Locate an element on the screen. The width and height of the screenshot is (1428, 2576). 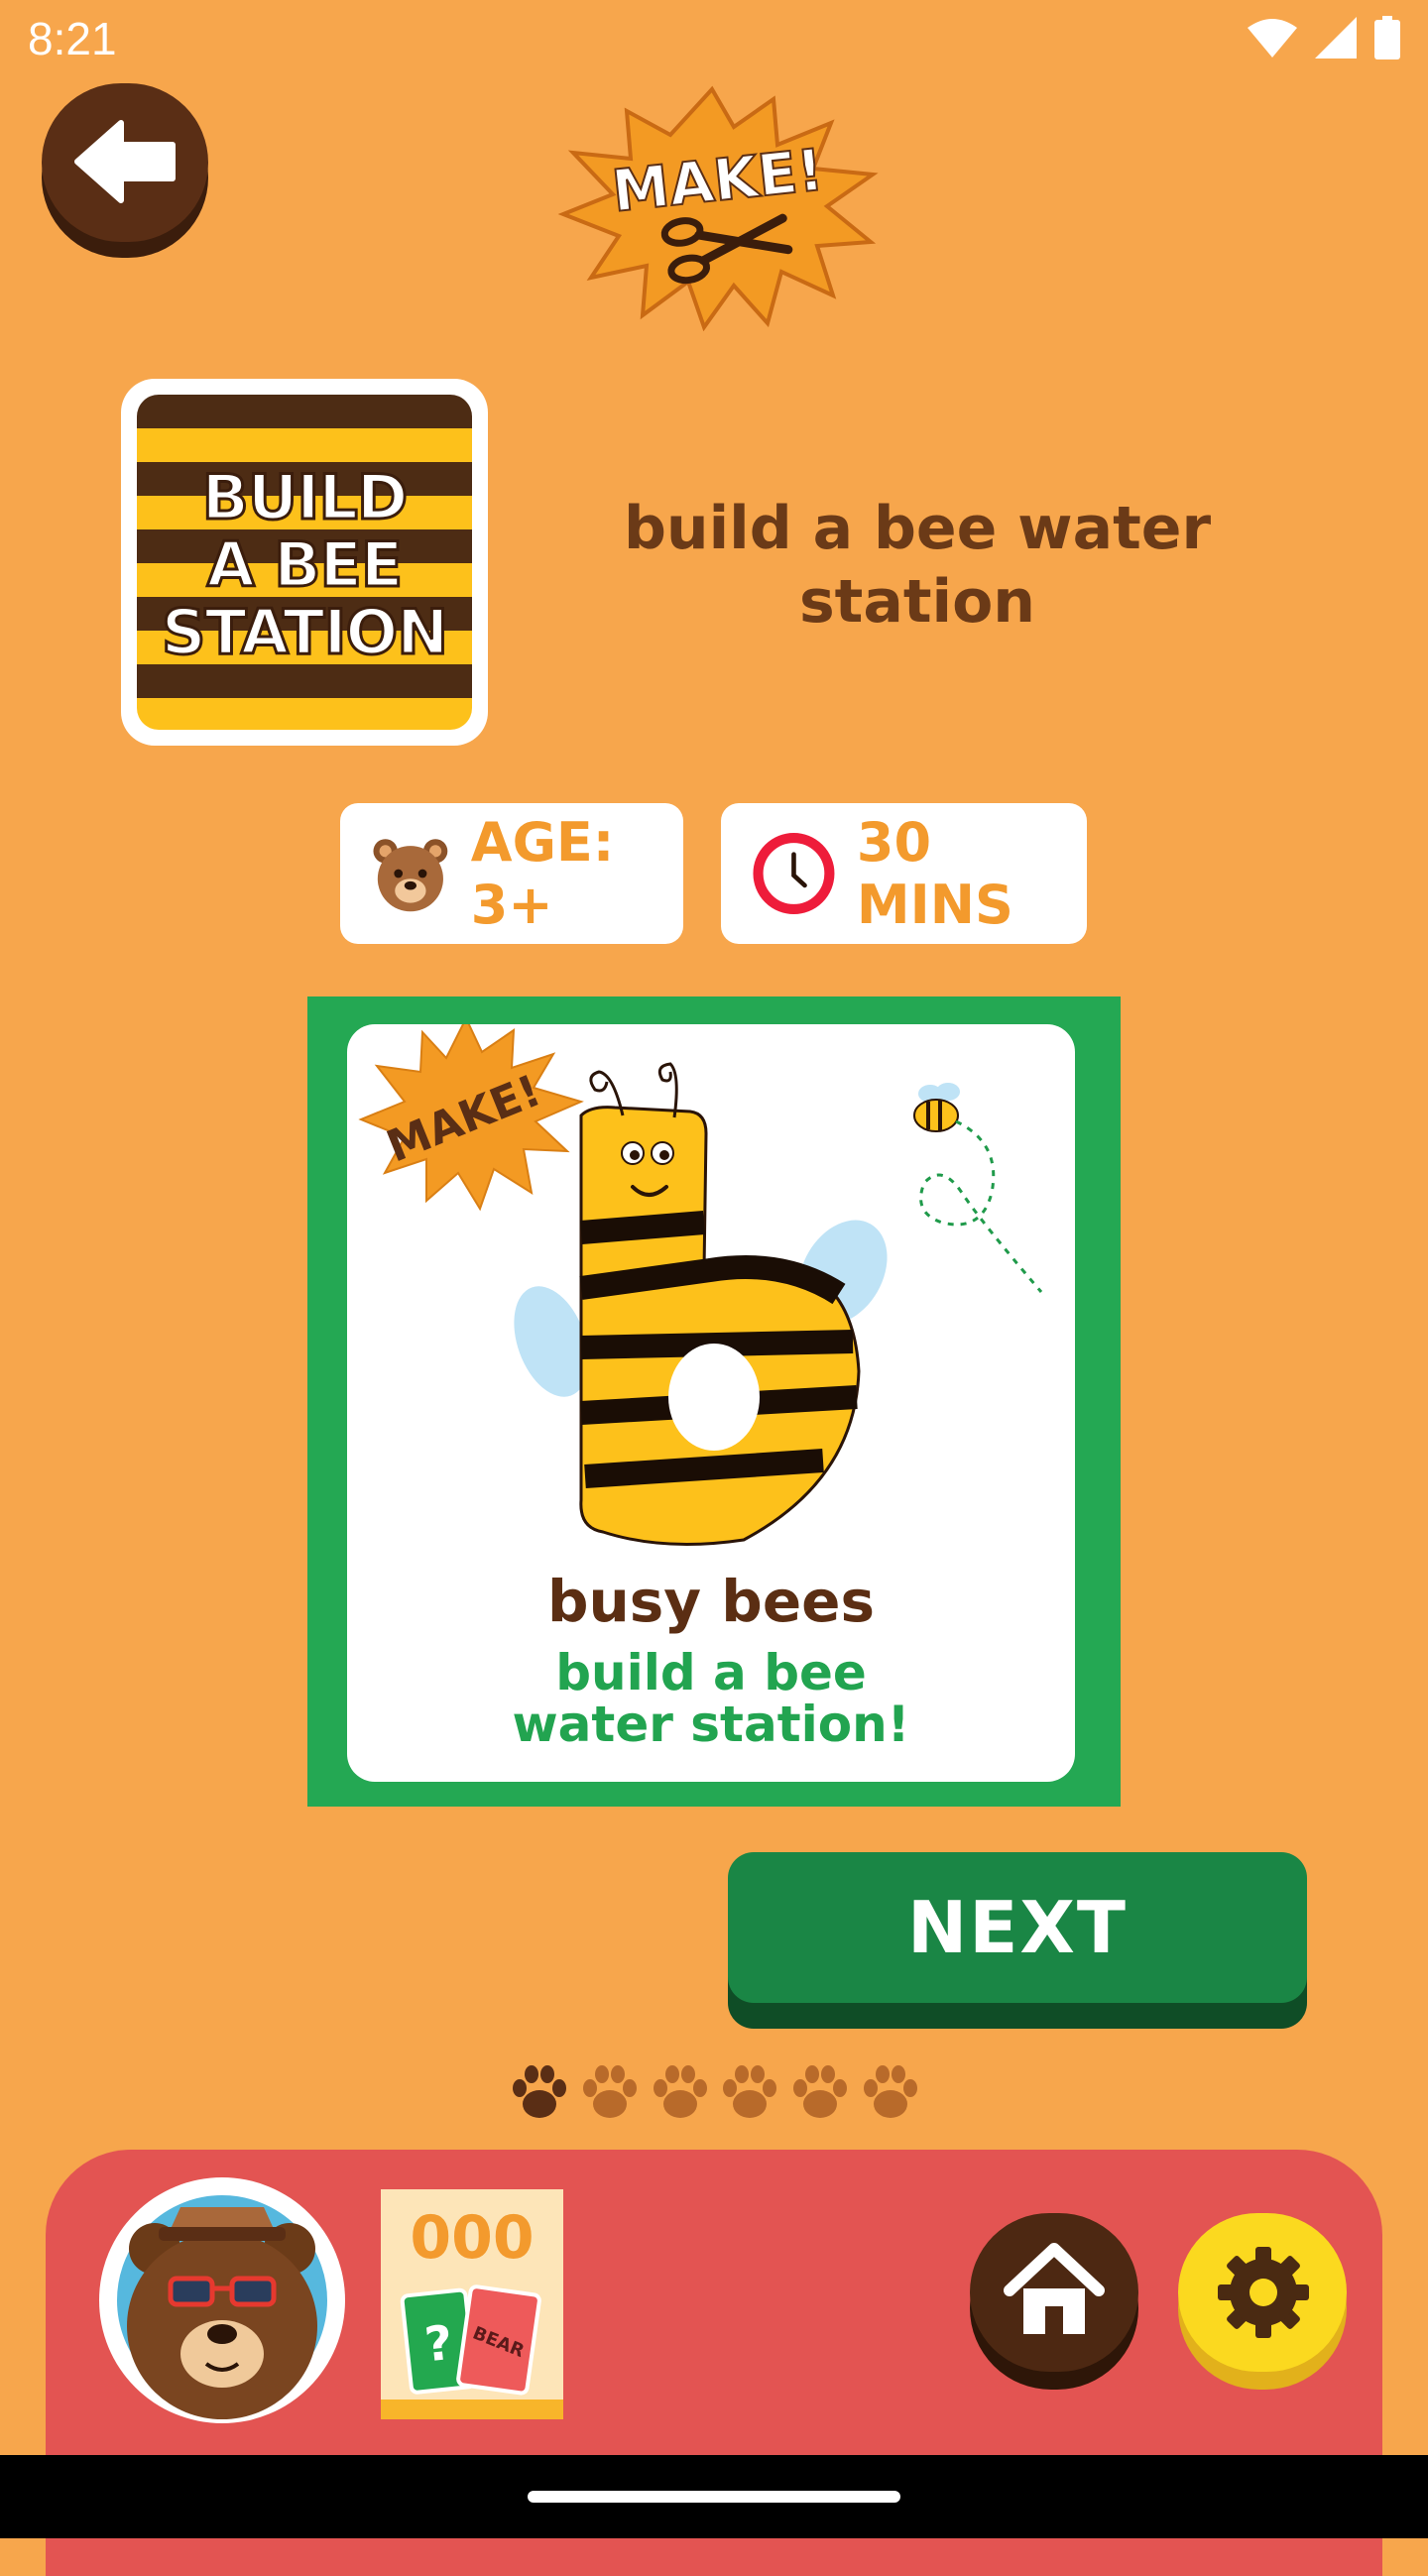
home-button is located at coordinates (1054, 2301).